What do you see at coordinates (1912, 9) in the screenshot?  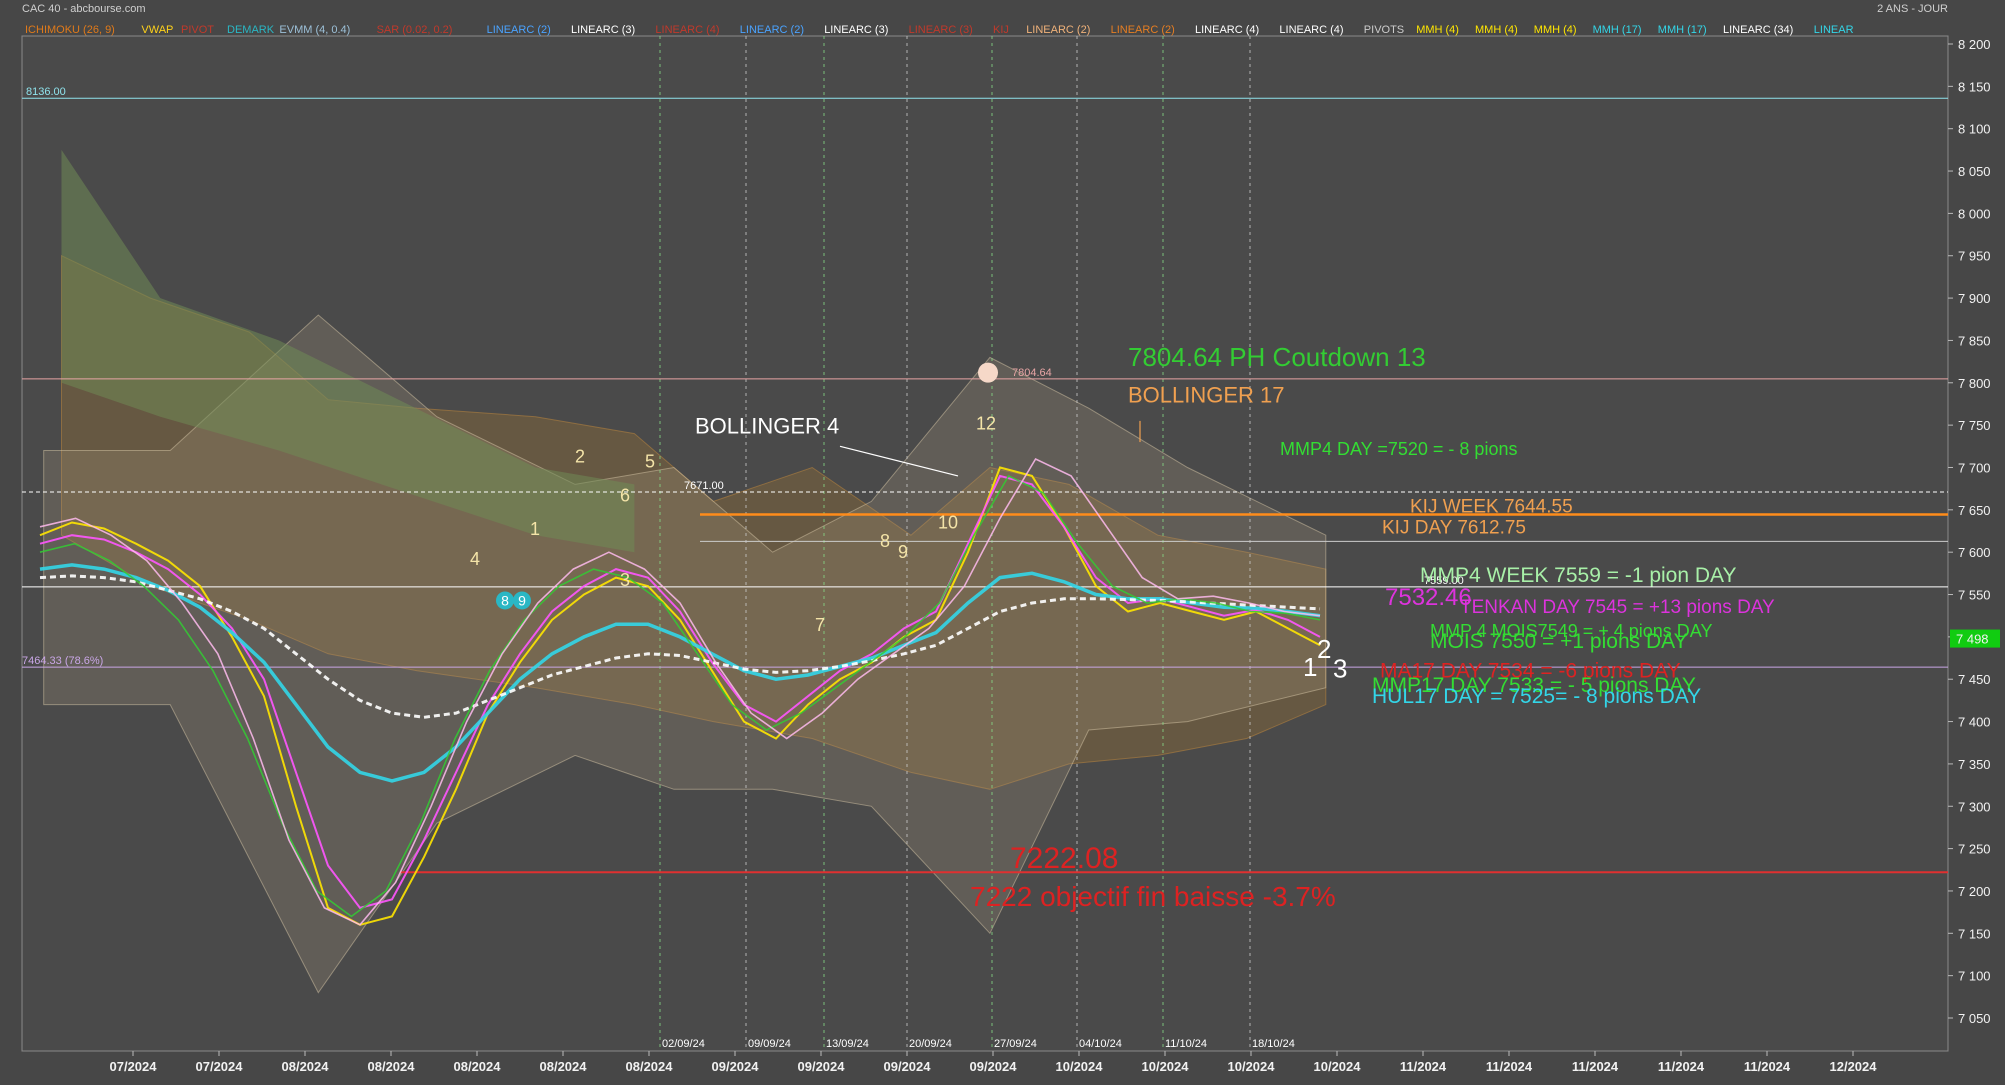 I see `period-label: 2 ANS - JOUR` at bounding box center [1912, 9].